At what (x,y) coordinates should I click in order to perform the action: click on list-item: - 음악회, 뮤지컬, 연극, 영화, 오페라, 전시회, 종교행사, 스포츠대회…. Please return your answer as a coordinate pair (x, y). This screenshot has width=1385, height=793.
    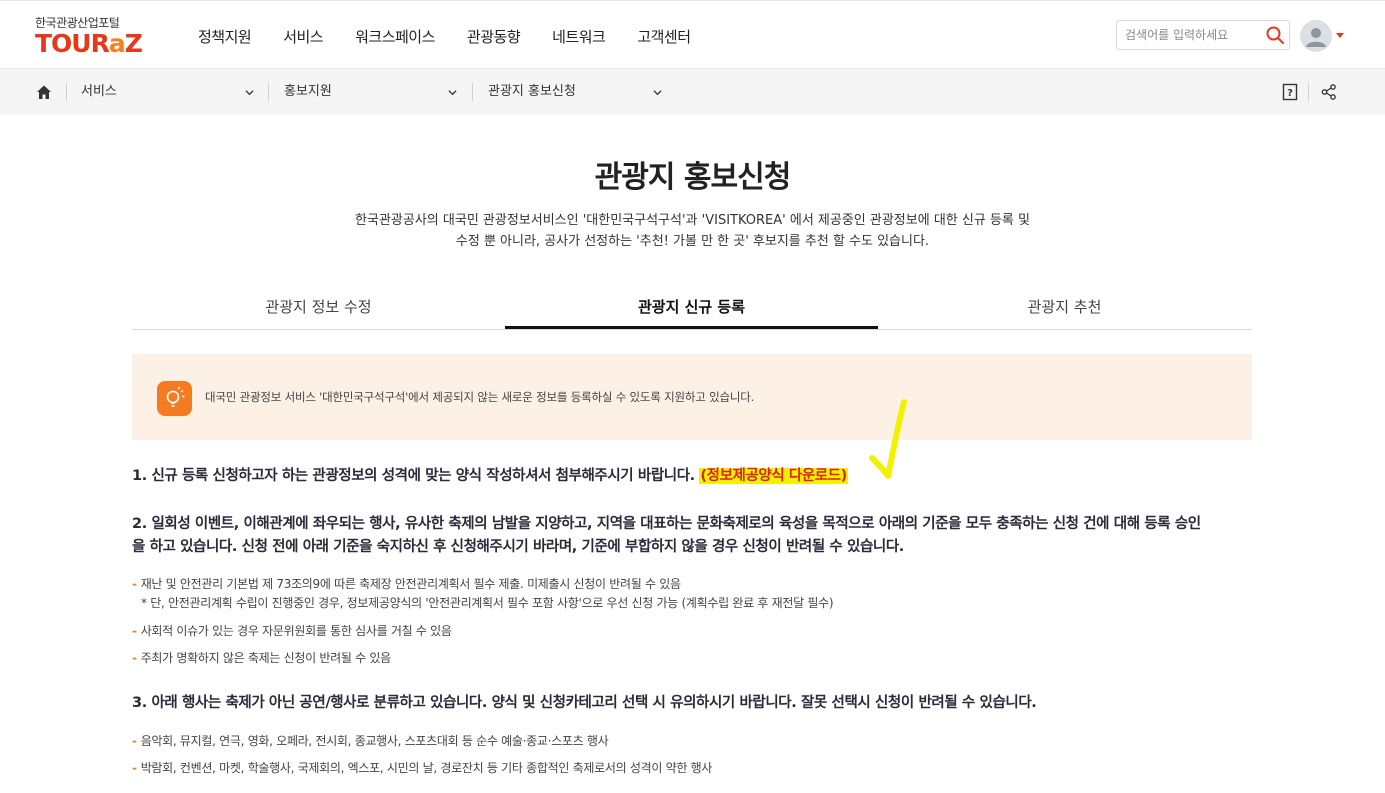
    Looking at the image, I should click on (370, 741).